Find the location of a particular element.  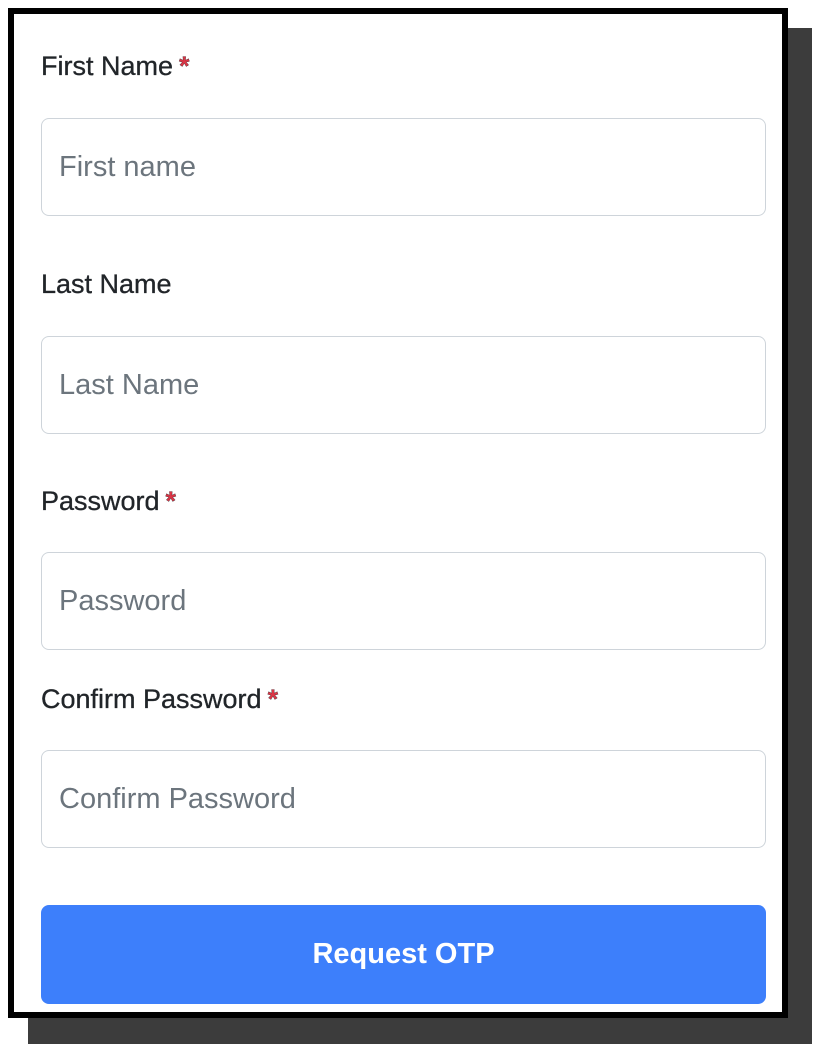

confirm-password-label: Confirm Password * is located at coordinates (159, 699).